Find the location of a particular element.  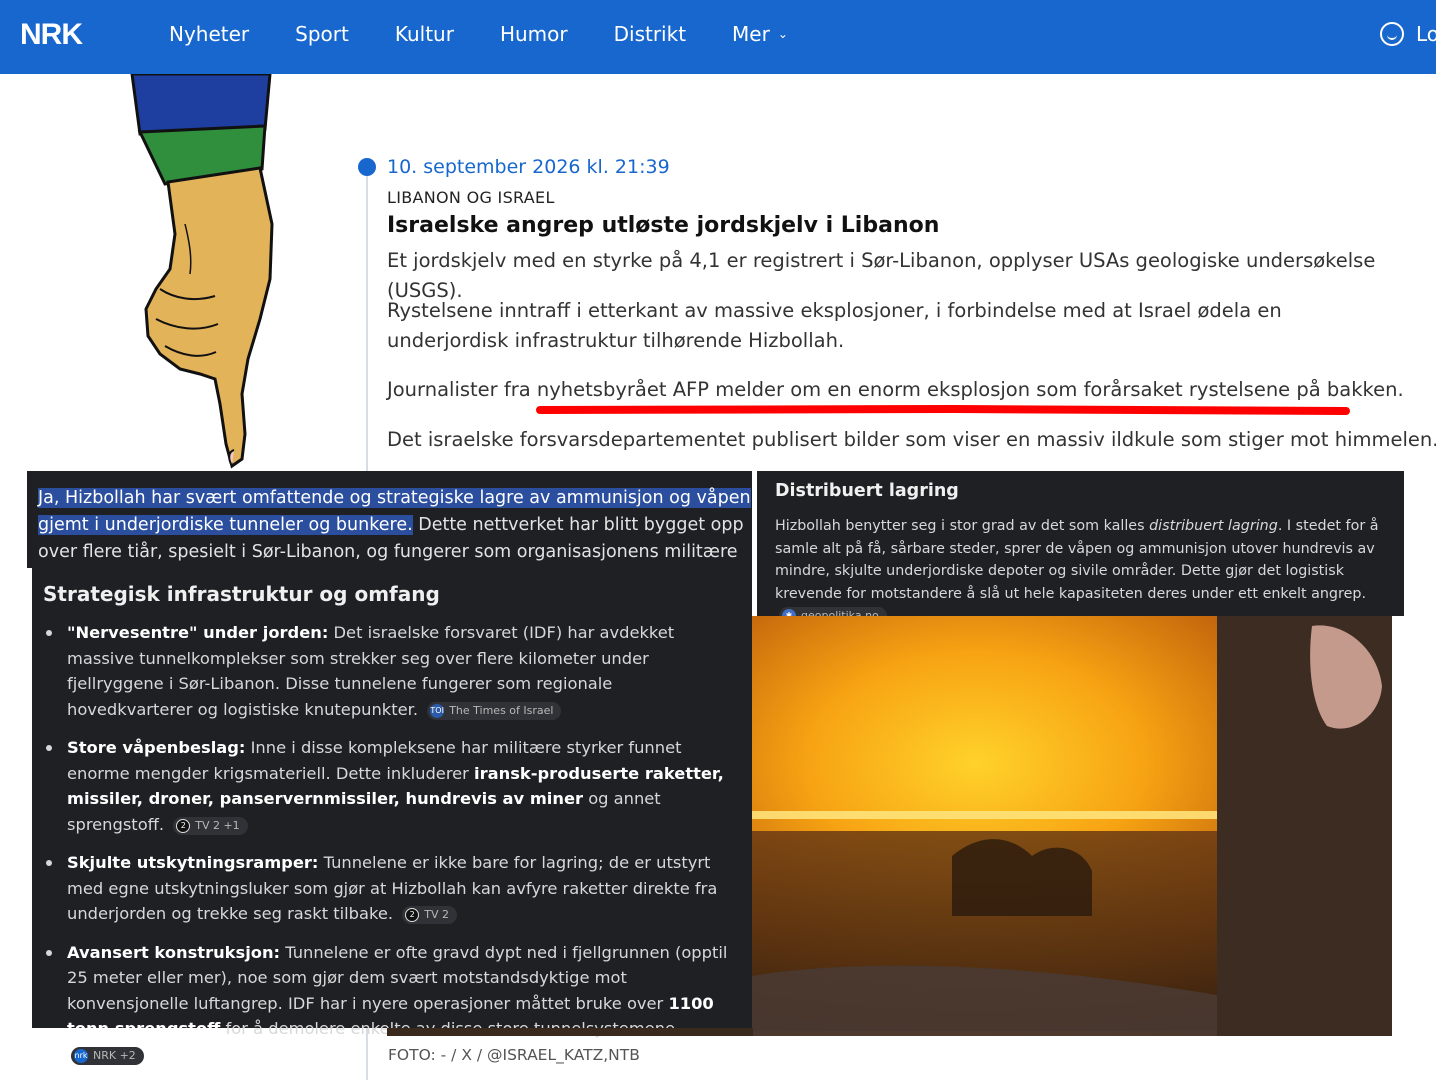

login-button: Lo is located at coordinates (1408, 34).